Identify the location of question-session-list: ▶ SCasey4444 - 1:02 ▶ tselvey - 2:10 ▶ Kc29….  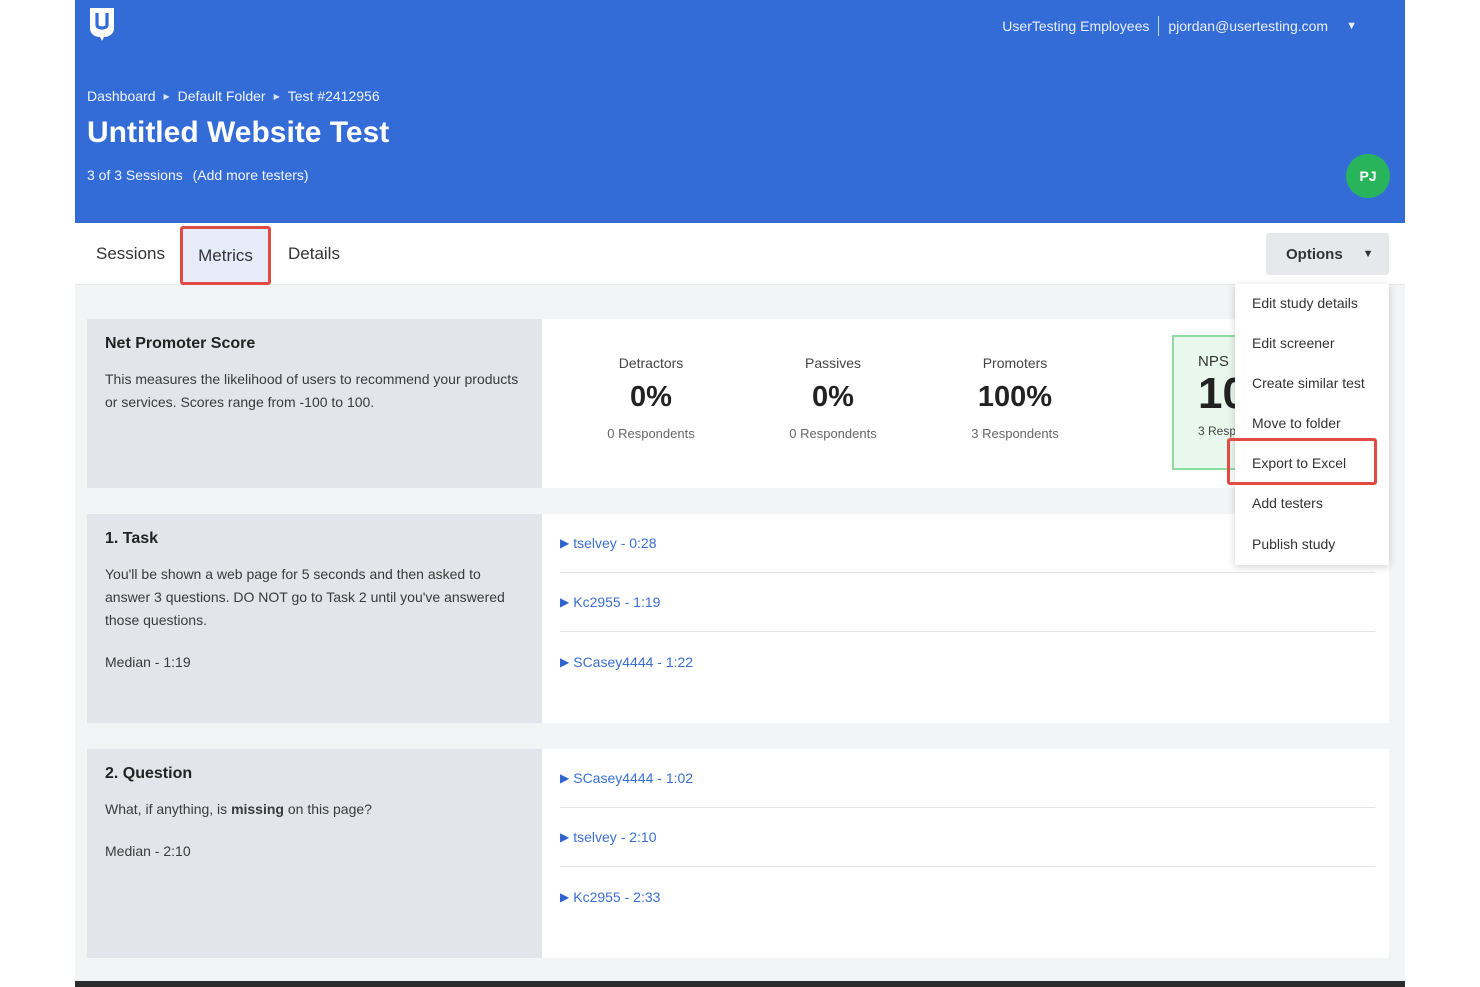
(967, 837).